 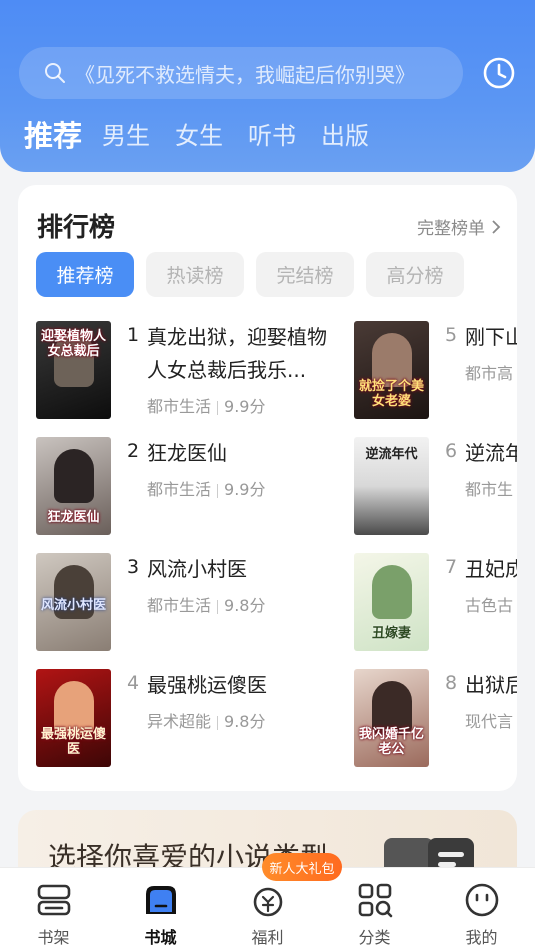 I want to click on tab-published: 出版, so click(x=345, y=136).